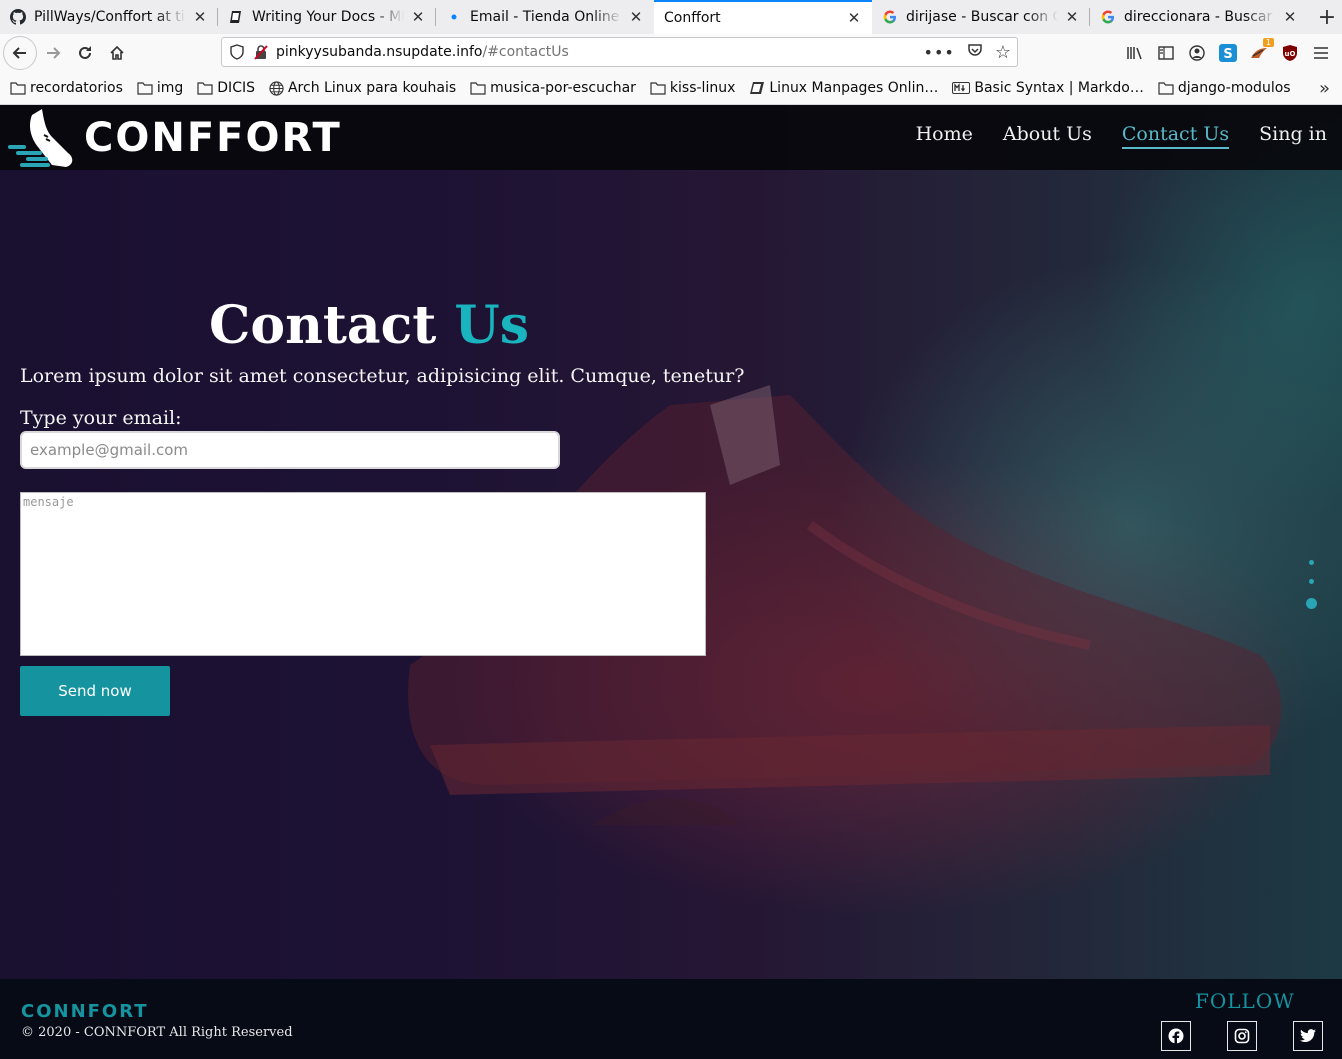  Describe the element at coordinates (157, 1032) in the screenshot. I see `copyright-text: © 2020 - CONNFORT All Right Reserved` at that location.